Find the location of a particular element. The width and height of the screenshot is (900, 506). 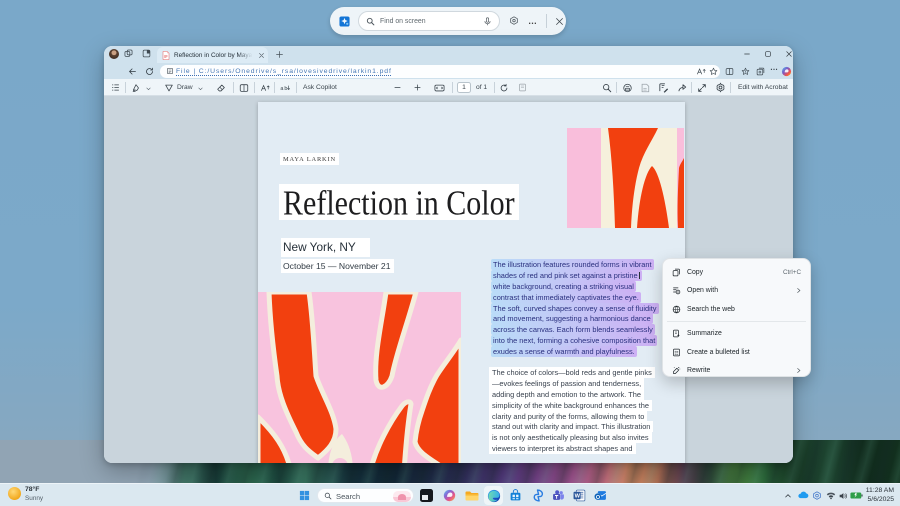

svg-text: b is located at coordinates (285, 88).